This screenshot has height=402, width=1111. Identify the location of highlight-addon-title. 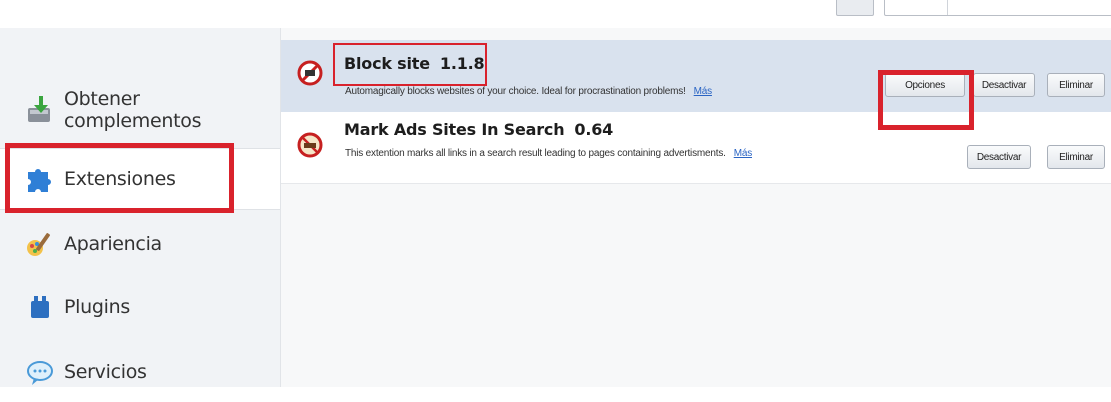
(410, 64).